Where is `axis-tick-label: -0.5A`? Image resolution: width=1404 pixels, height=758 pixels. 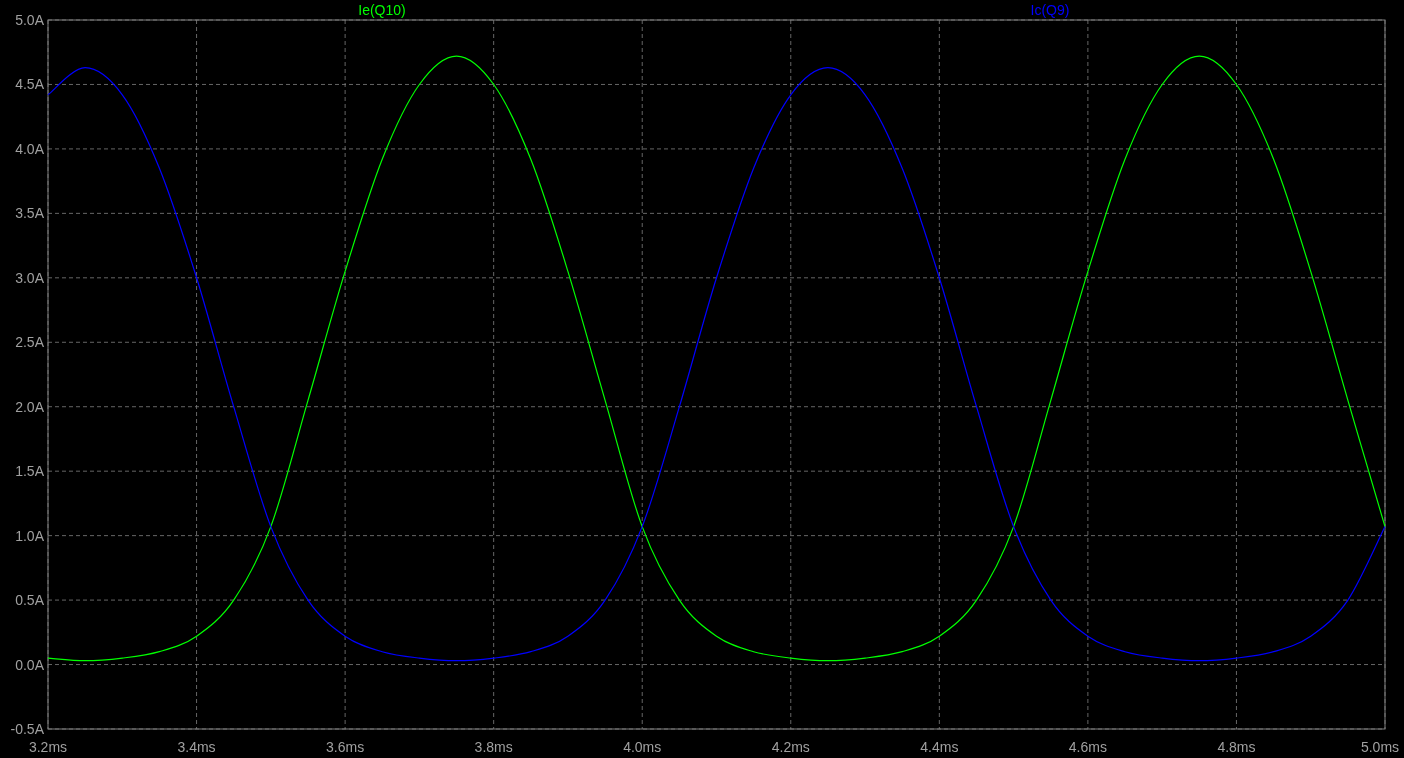 axis-tick-label: -0.5A is located at coordinates (27, 729).